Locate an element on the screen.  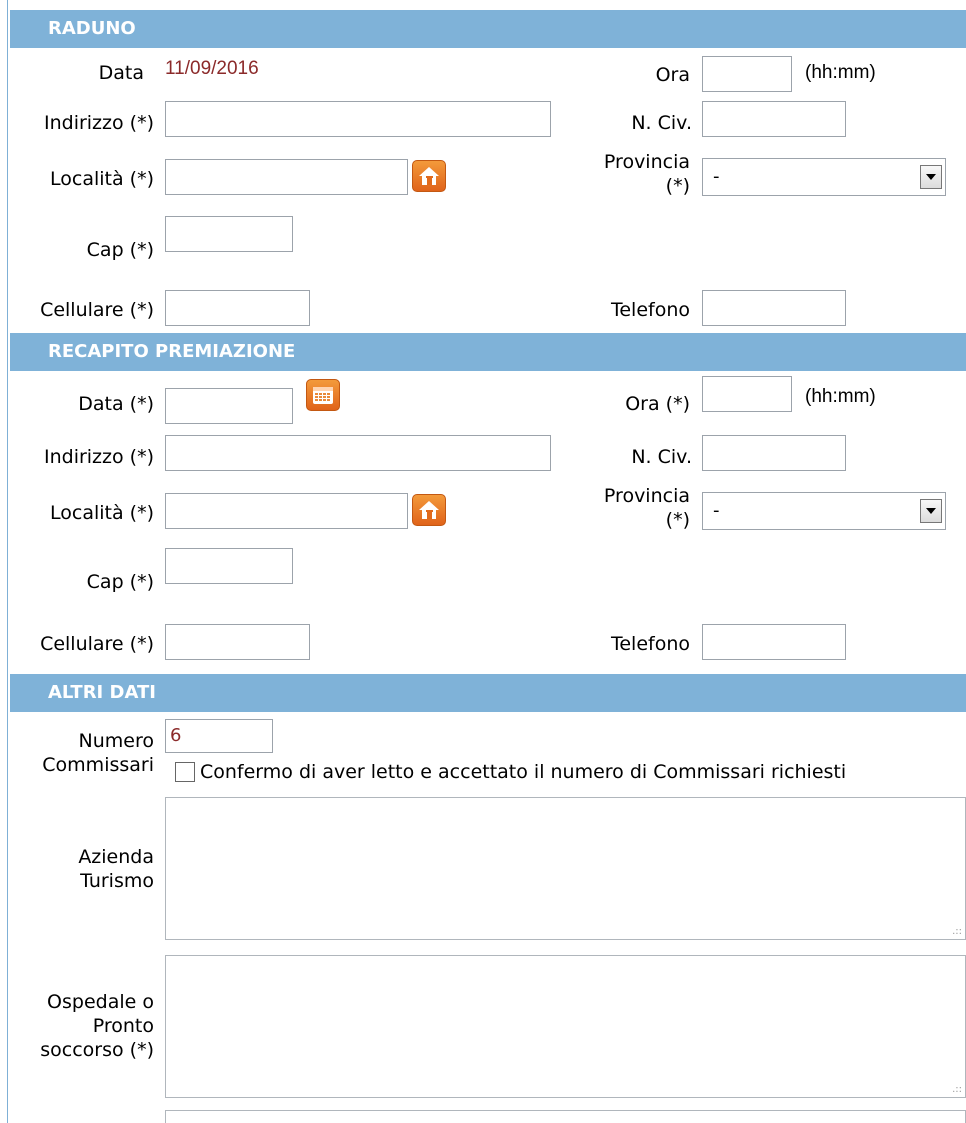
premiazione-cap-input is located at coordinates (229, 566).